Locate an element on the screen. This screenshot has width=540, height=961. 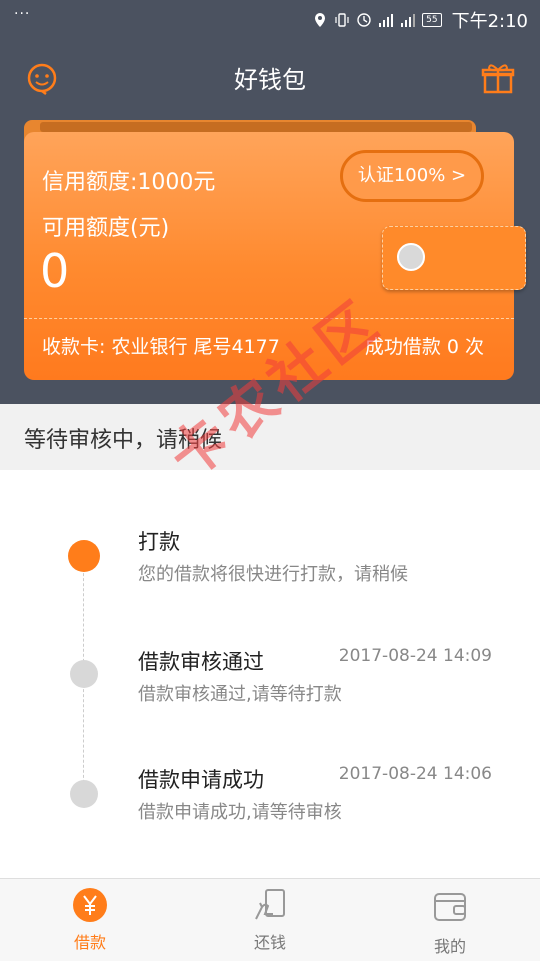
review-status-banner: 等待审核中，请稍候 is located at coordinates (270, 437).